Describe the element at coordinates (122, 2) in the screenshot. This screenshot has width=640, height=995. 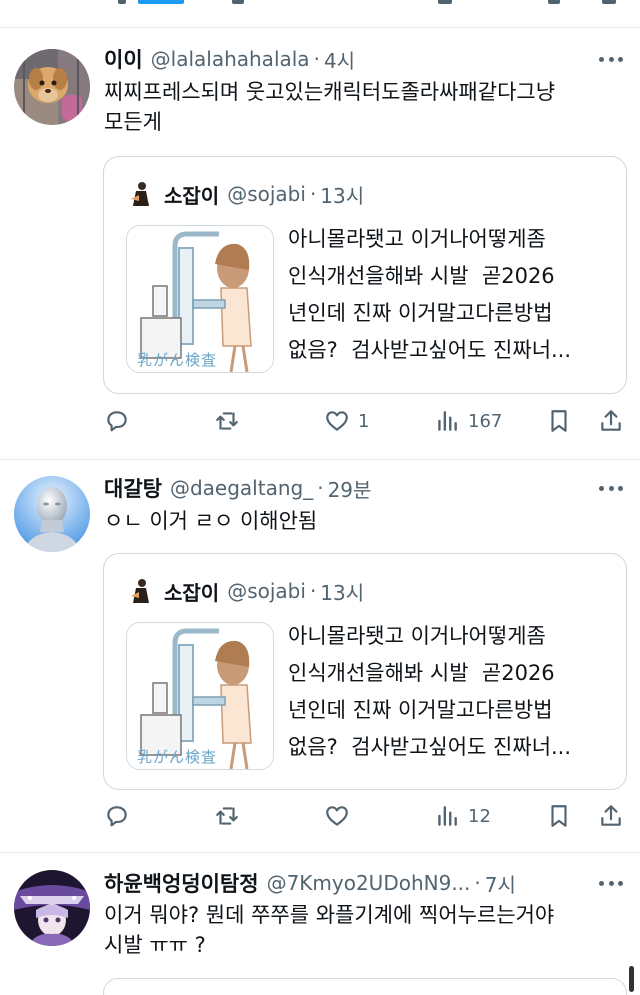
I see `reply-icon-fragment` at that location.